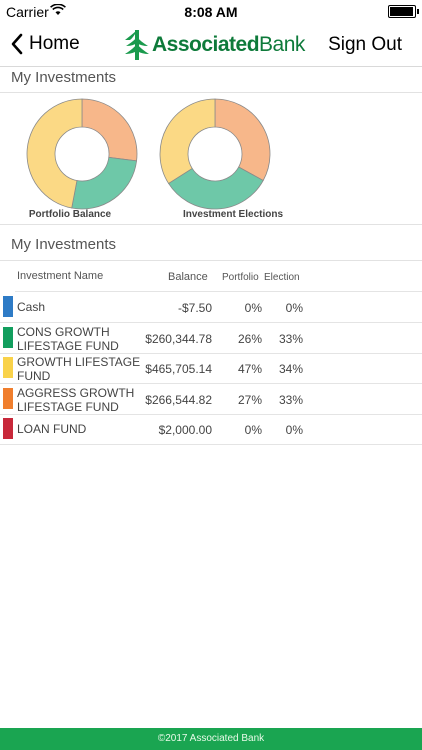  What do you see at coordinates (178, 369) in the screenshot?
I see `balance-value: $465,705.14` at bounding box center [178, 369].